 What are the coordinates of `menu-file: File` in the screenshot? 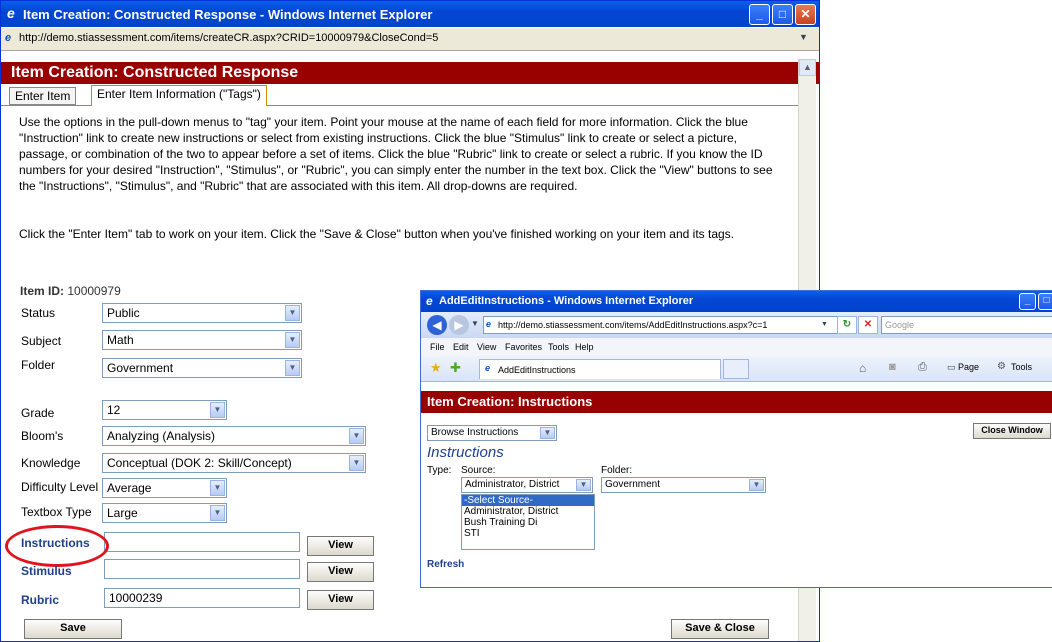 It's located at (437, 347).